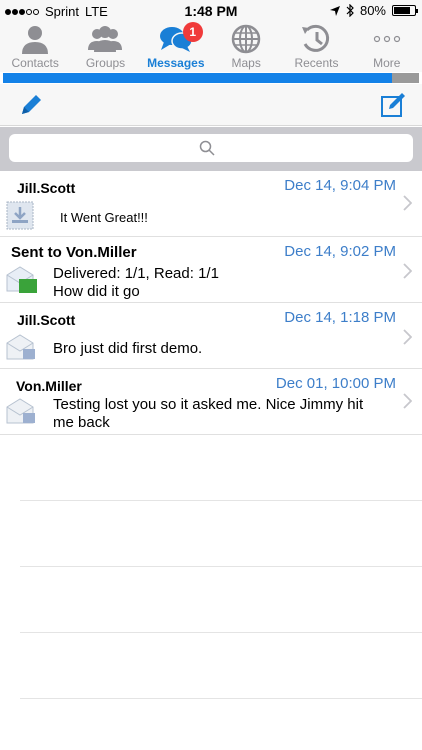  I want to click on tab-label: Recents, so click(316, 63).